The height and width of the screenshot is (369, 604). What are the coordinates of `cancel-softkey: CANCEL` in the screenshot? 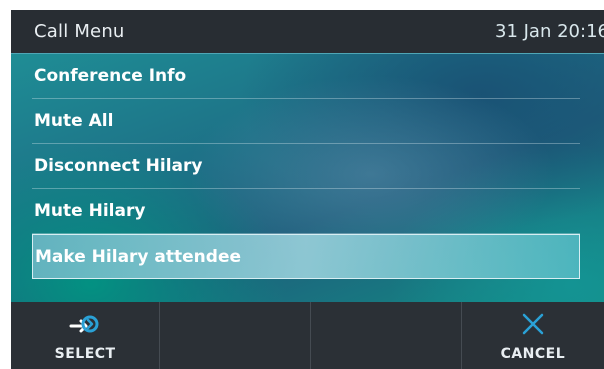 It's located at (533, 335).